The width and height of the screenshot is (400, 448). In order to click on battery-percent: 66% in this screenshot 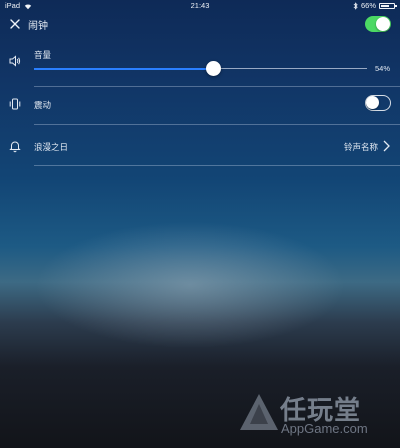, I will do `click(368, 5)`.